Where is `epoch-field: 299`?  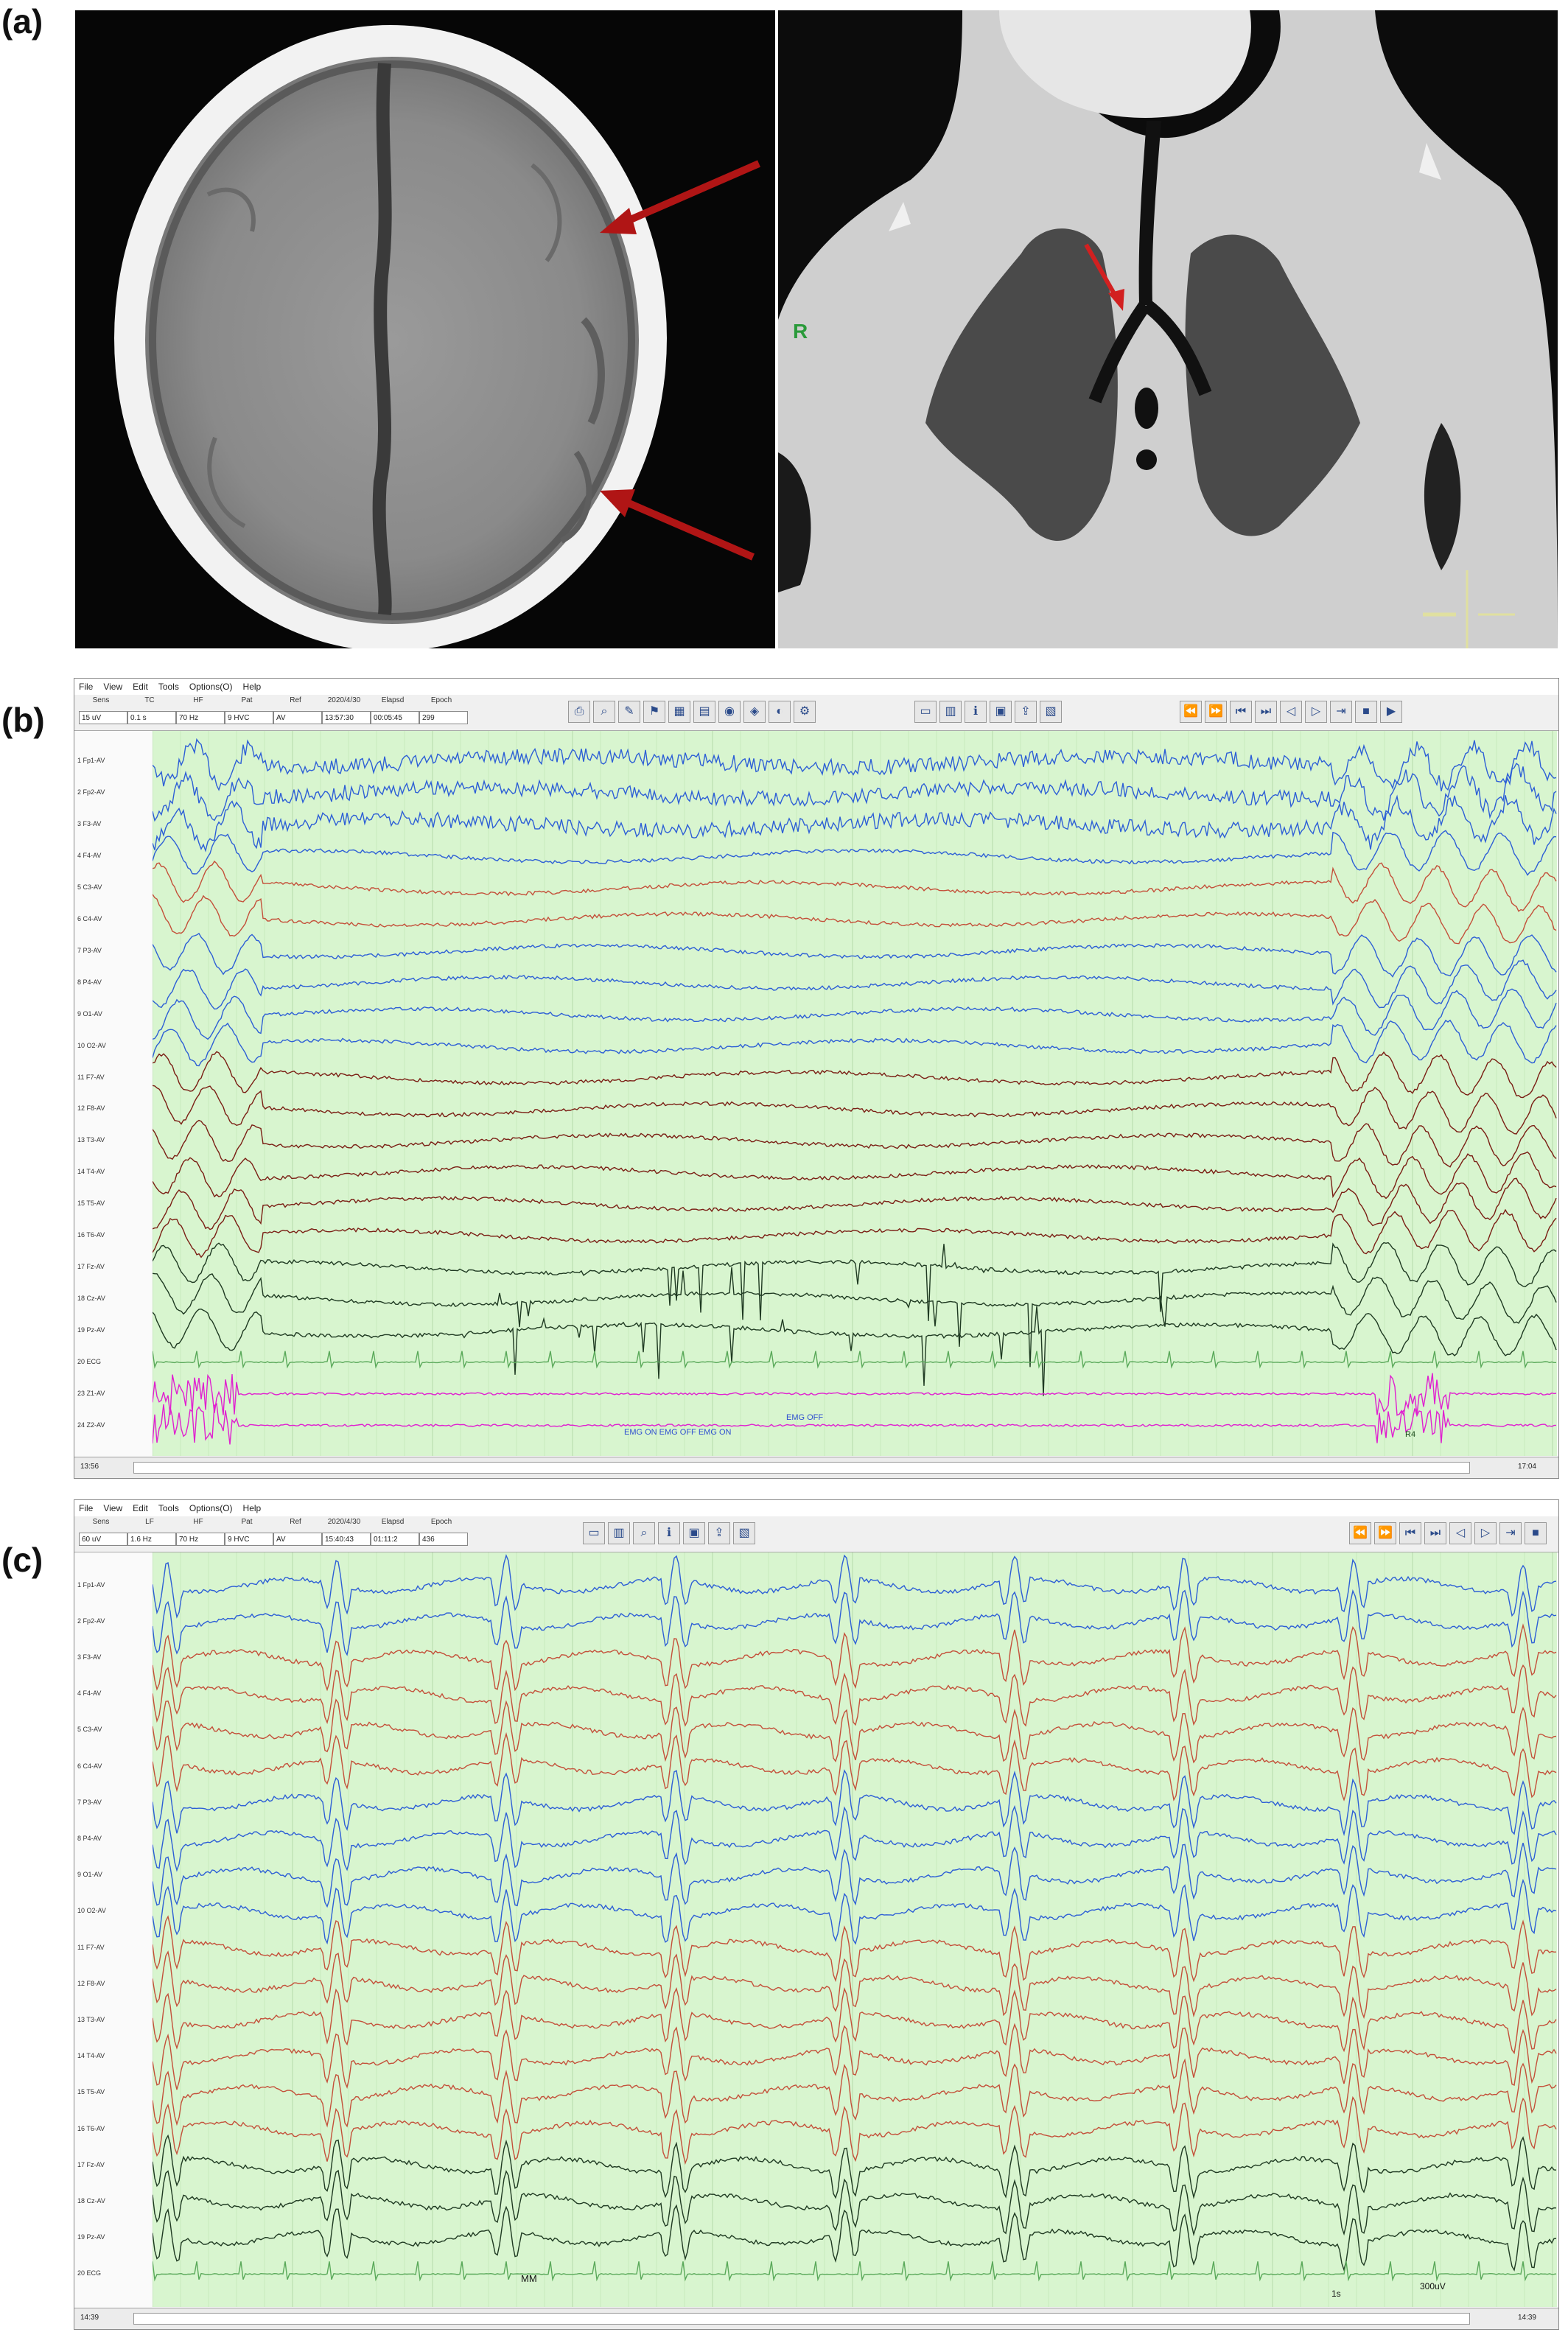 epoch-field: 299 is located at coordinates (444, 717).